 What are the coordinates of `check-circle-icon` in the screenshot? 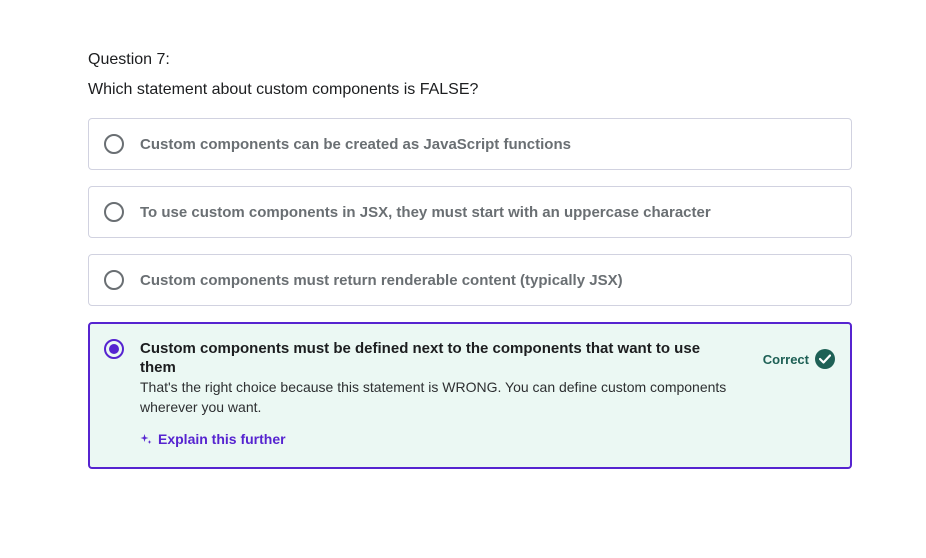 It's located at (825, 359).